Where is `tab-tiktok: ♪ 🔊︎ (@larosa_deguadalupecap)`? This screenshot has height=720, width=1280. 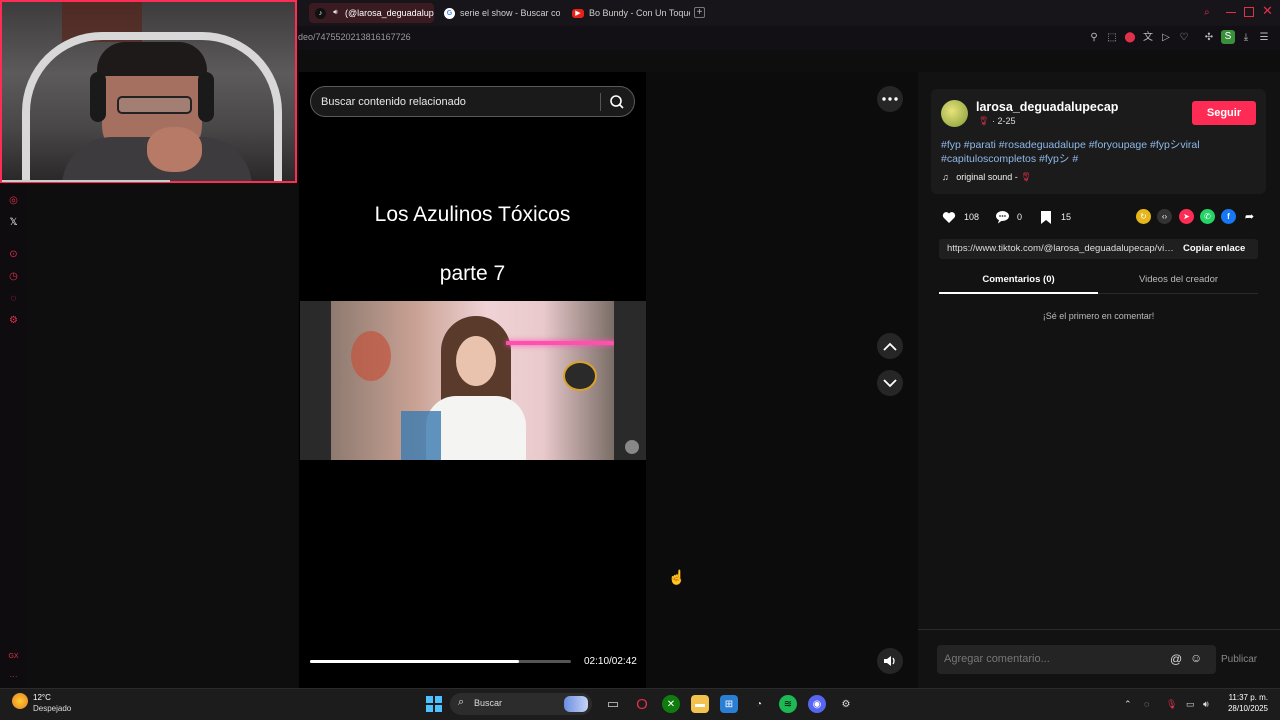 tab-tiktok: ♪ 🔊︎ (@larosa_deguadalupecap) is located at coordinates (371, 13).